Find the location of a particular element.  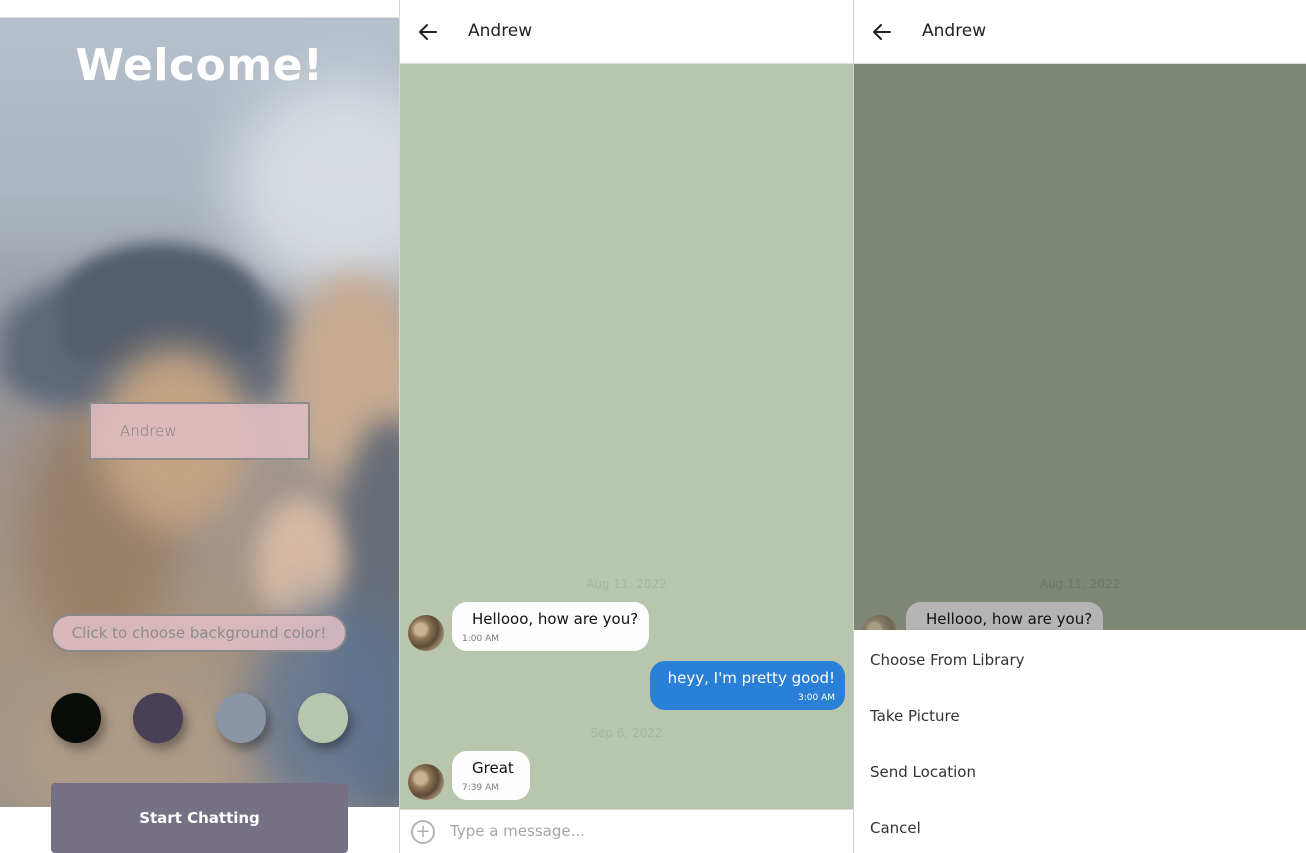

message-text: heyy, I'm pretty good! is located at coordinates (751, 678).